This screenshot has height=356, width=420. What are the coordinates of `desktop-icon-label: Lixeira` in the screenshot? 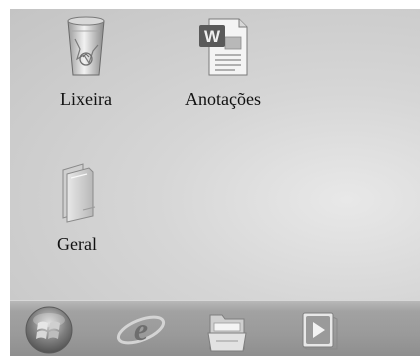 It's located at (86, 99).